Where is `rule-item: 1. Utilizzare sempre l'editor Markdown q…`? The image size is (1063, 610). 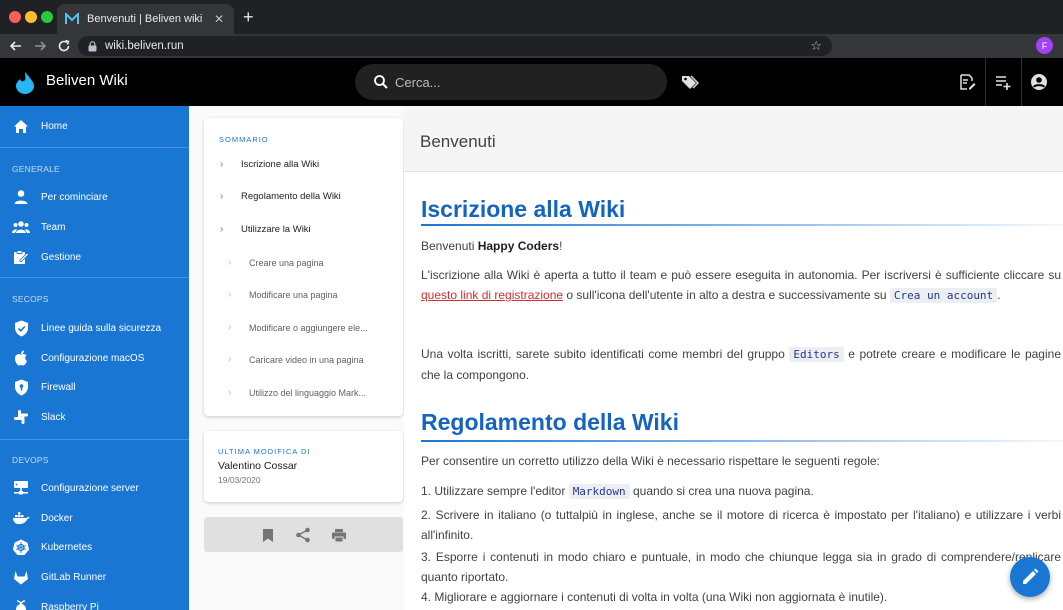 rule-item: 1. Utilizzare sempre l'editor Markdown q… is located at coordinates (741, 491).